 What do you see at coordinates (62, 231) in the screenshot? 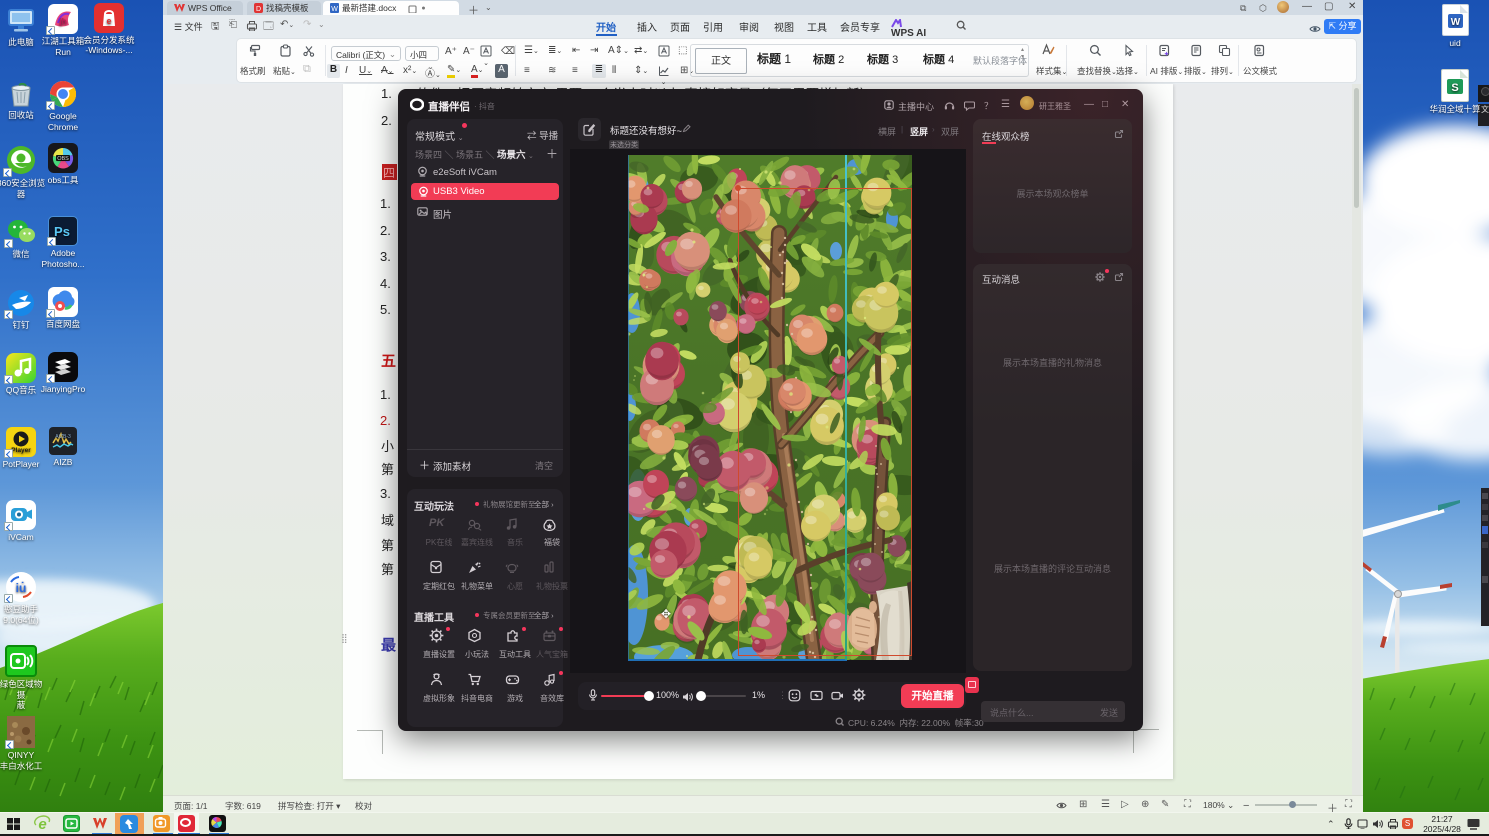
I see `svg-text: Ps` at bounding box center [62, 231].